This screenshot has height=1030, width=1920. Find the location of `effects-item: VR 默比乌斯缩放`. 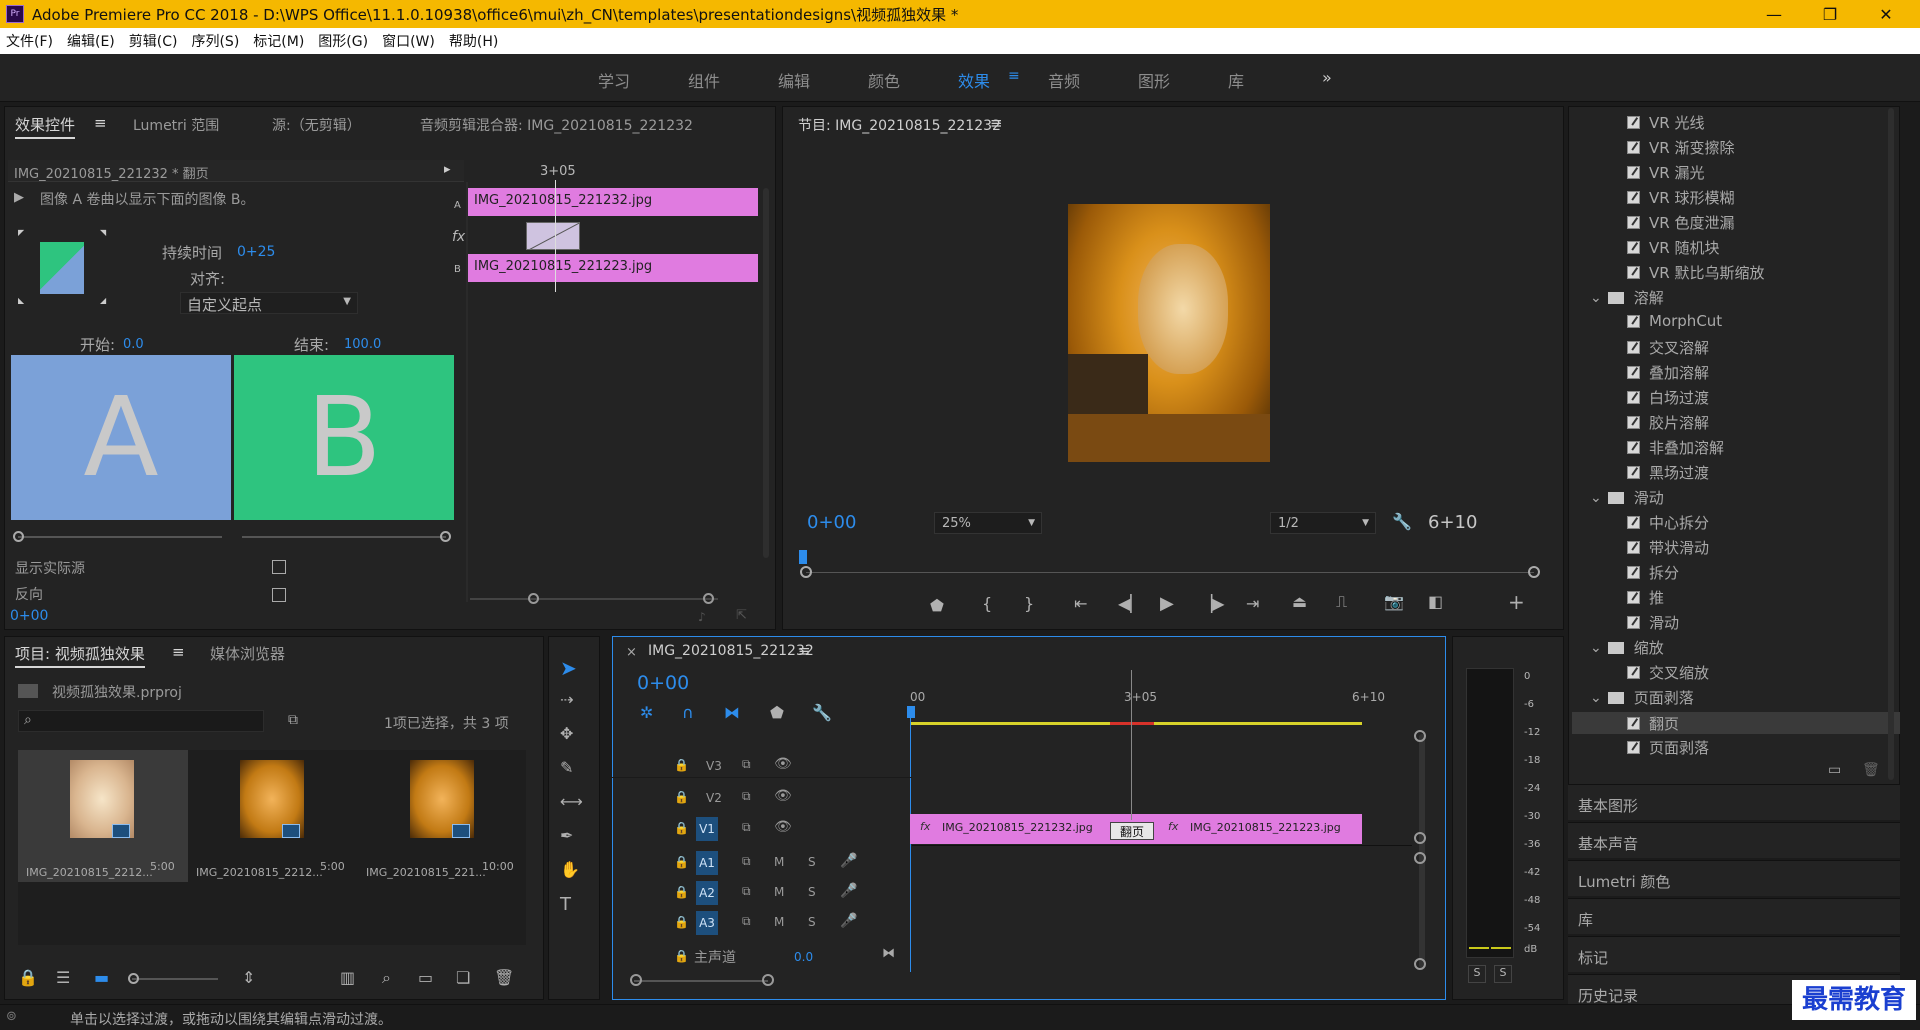

effects-item: VR 默比乌斯缩放 is located at coordinates (1695, 272).